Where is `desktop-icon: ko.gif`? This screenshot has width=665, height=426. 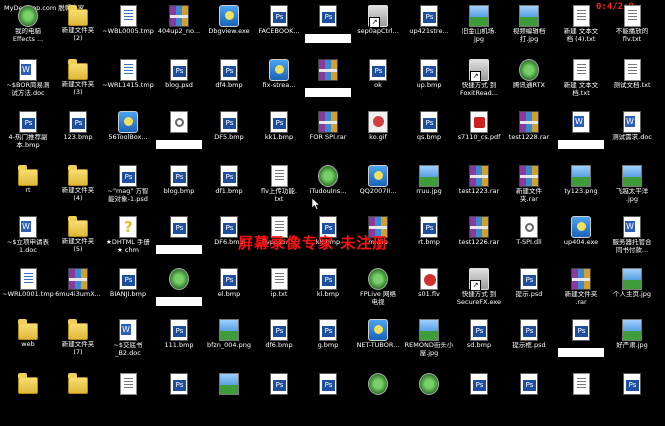
desktop-icon: ko.gif is located at coordinates (378, 136).